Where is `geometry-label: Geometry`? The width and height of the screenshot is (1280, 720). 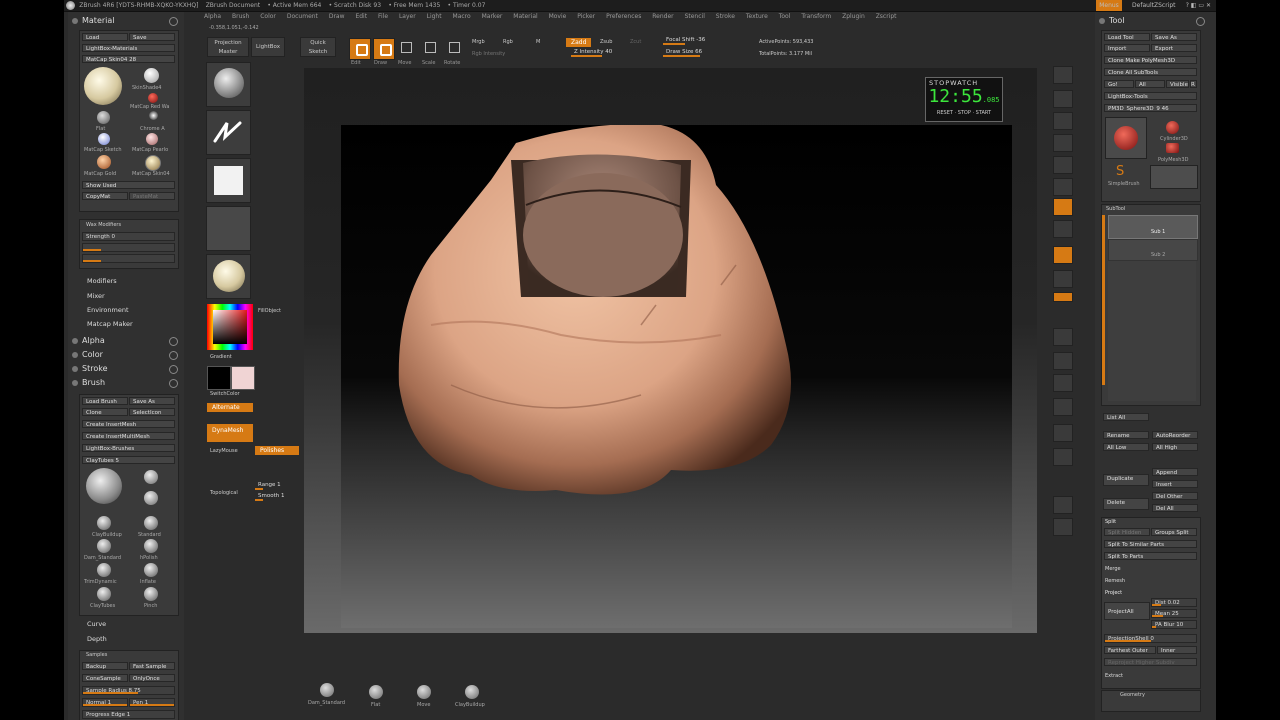 geometry-label: Geometry is located at coordinates (1132, 695).